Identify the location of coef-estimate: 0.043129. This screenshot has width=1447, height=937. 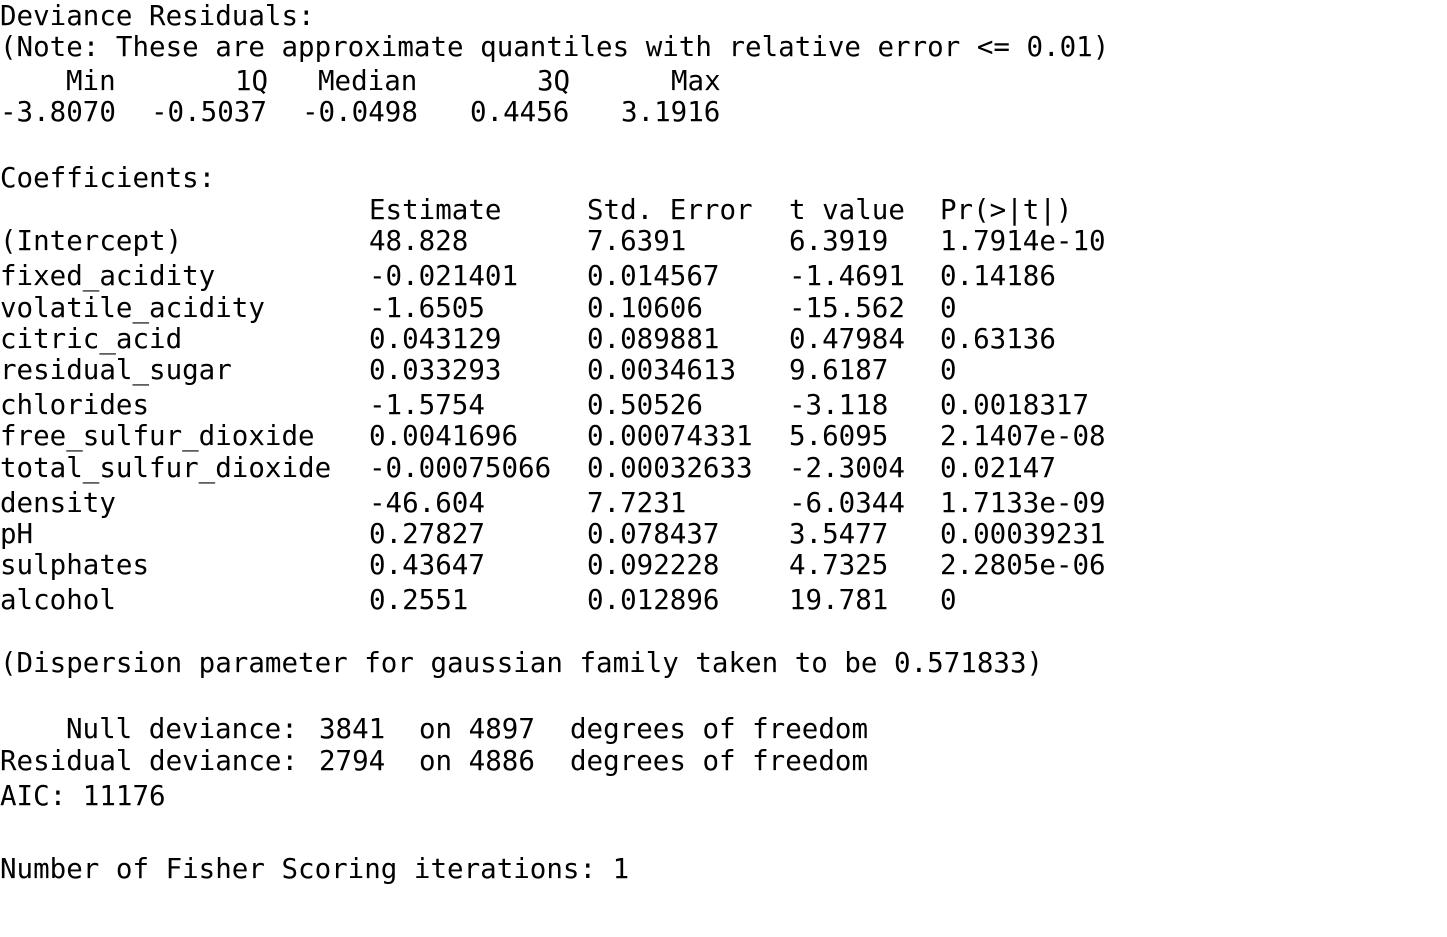
(435, 339).